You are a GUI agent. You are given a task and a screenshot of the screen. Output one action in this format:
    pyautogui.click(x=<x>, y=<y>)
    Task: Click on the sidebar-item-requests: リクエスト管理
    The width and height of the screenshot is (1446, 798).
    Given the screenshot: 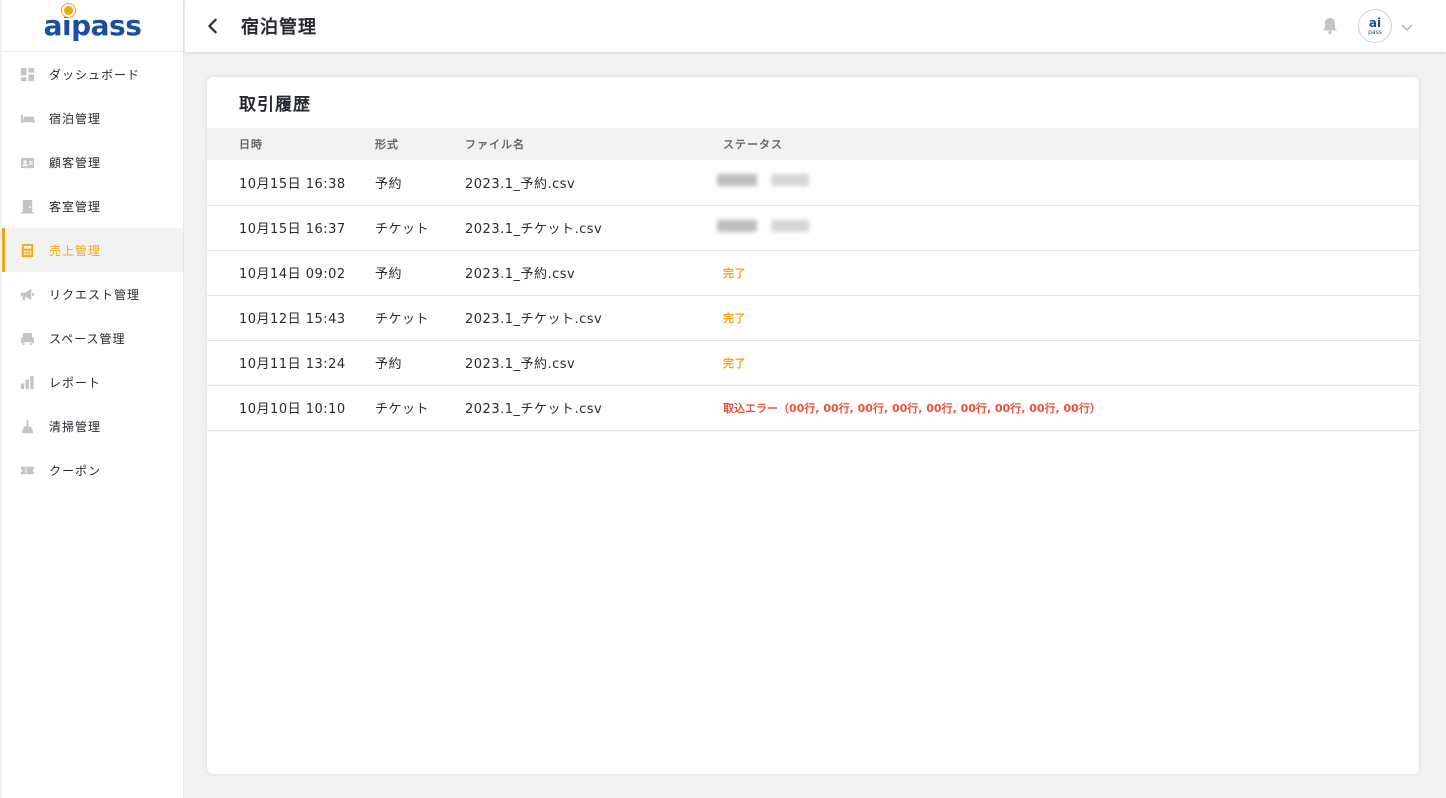 What is the action you would take?
    pyautogui.click(x=92, y=294)
    